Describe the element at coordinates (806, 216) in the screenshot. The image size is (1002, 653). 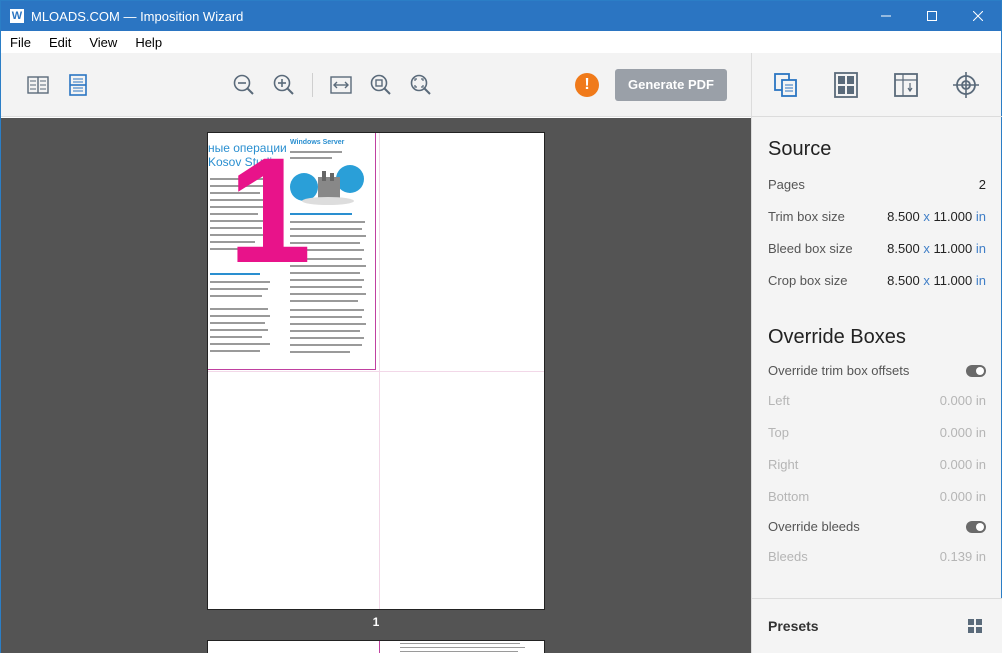
I see `trim-box-label: Trim box size` at that location.